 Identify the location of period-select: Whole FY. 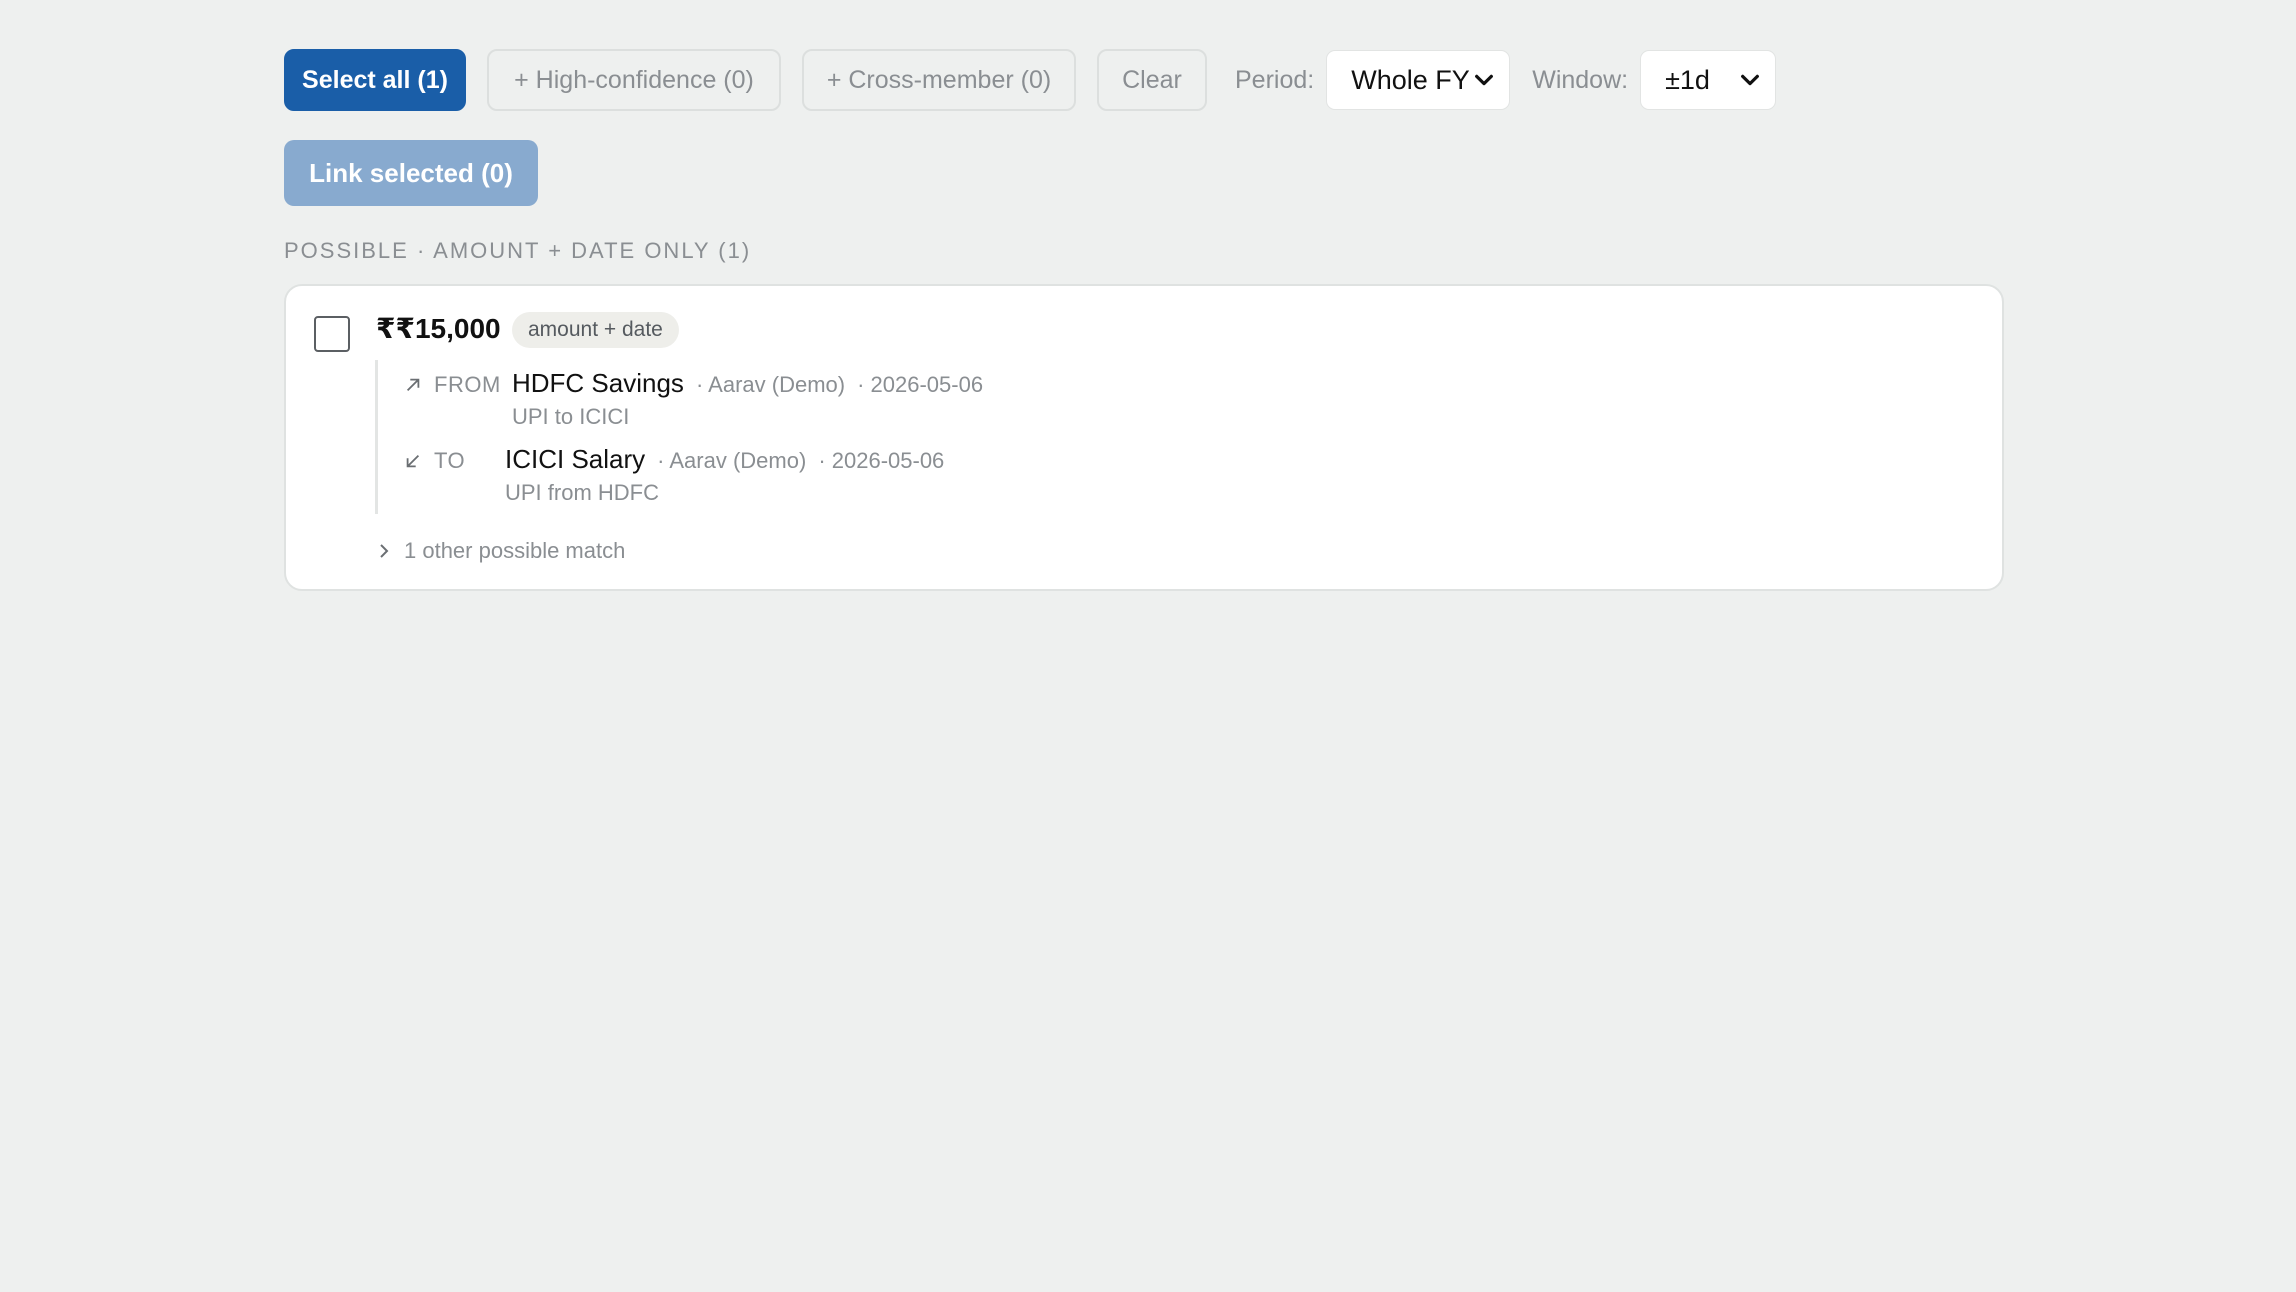
(1418, 80).